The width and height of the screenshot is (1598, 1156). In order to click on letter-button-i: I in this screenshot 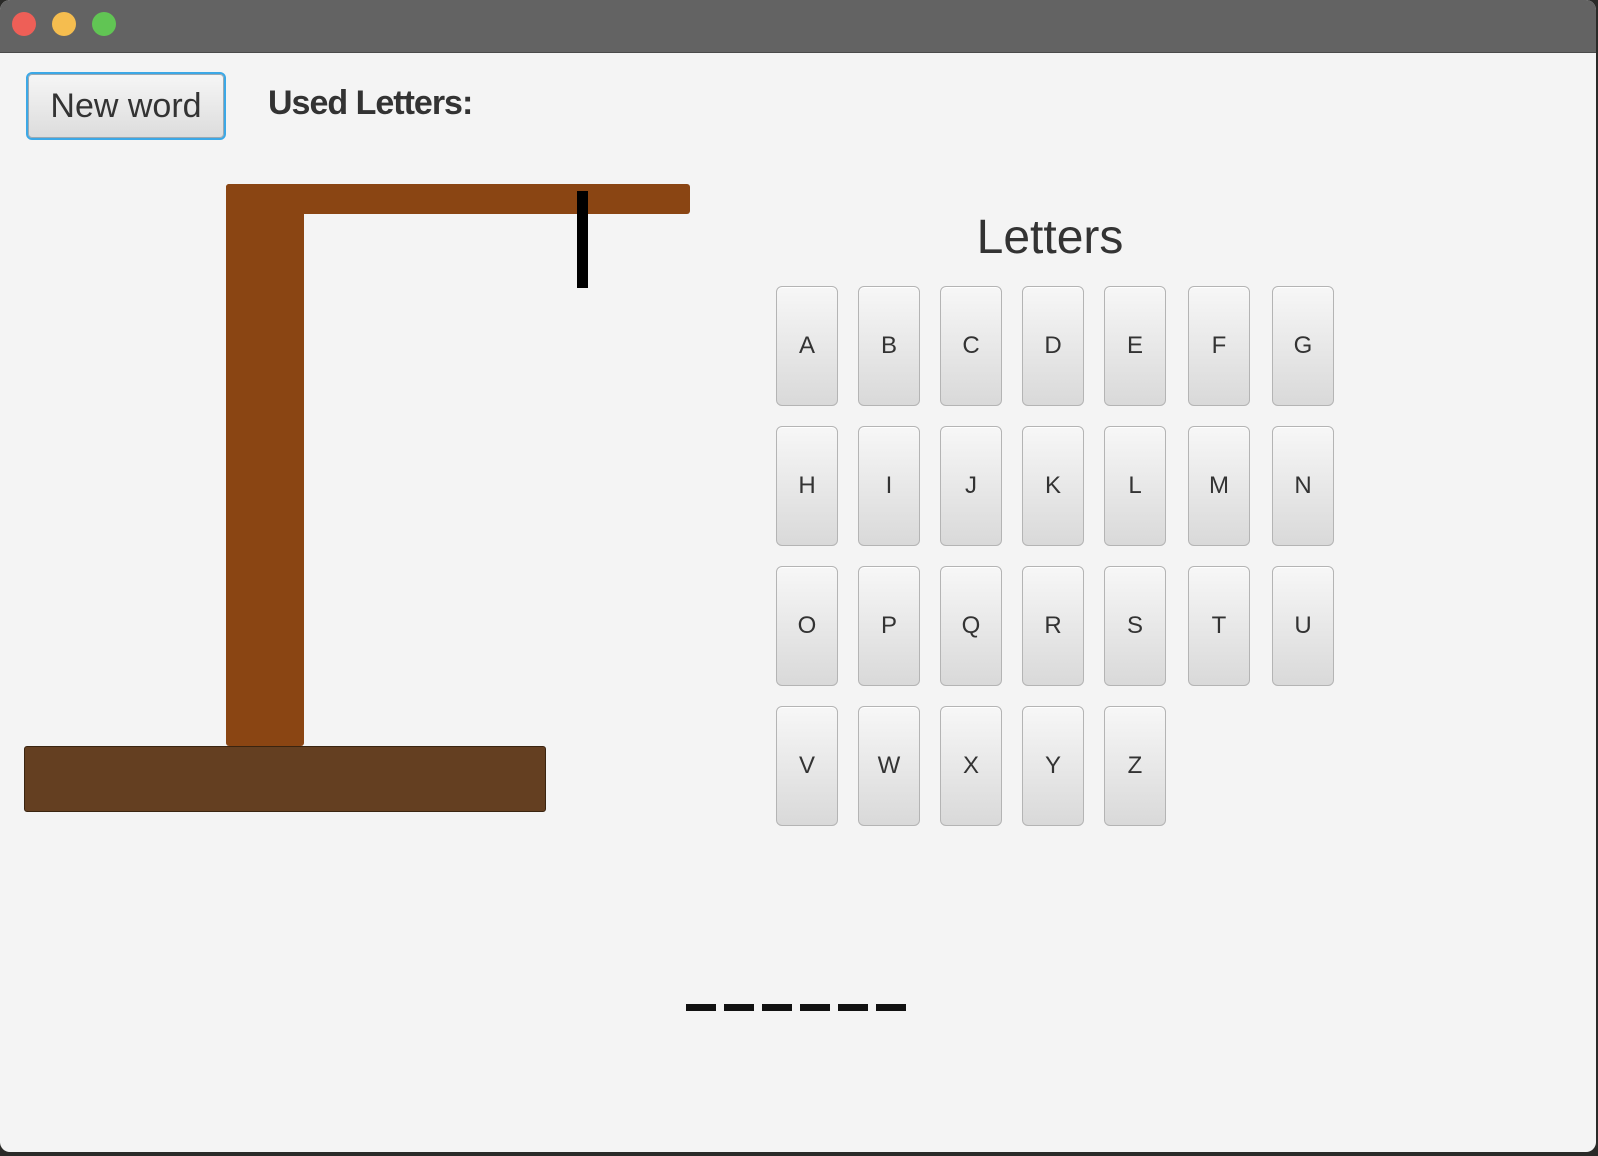, I will do `click(889, 486)`.